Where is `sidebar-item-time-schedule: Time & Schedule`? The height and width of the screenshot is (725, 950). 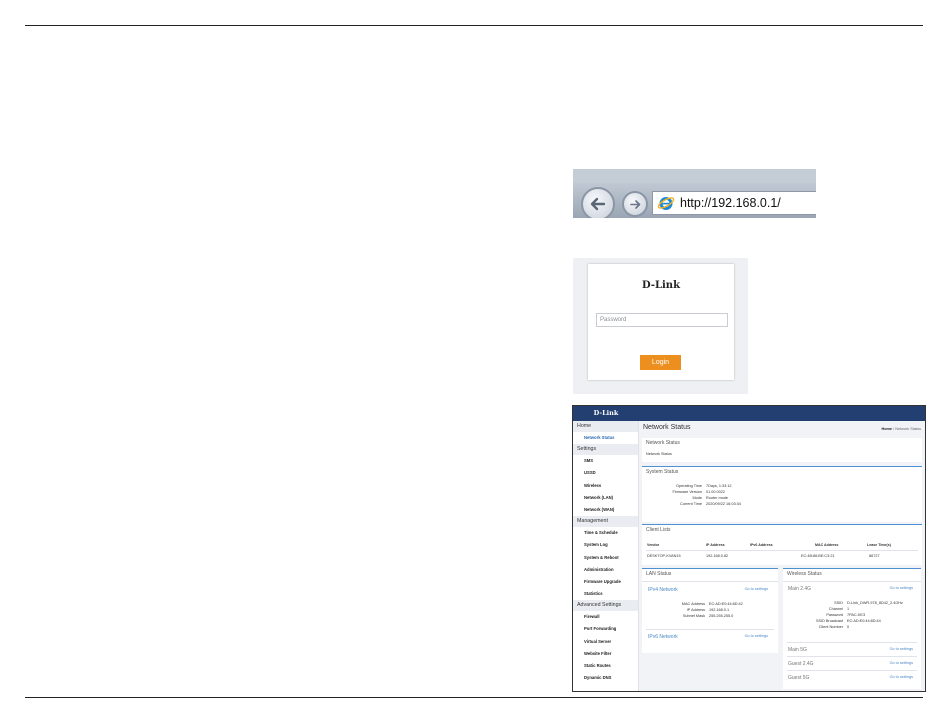
sidebar-item-time-schedule: Time & Schedule is located at coordinates (605, 533).